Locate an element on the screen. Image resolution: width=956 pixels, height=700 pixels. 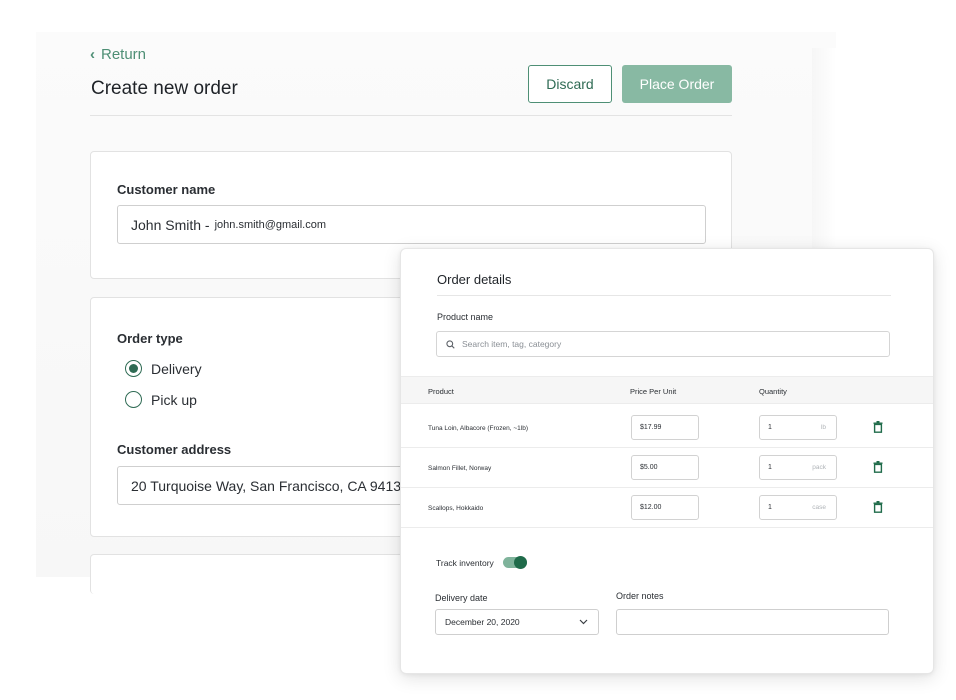
order-details-title: Order details is located at coordinates (474, 279).